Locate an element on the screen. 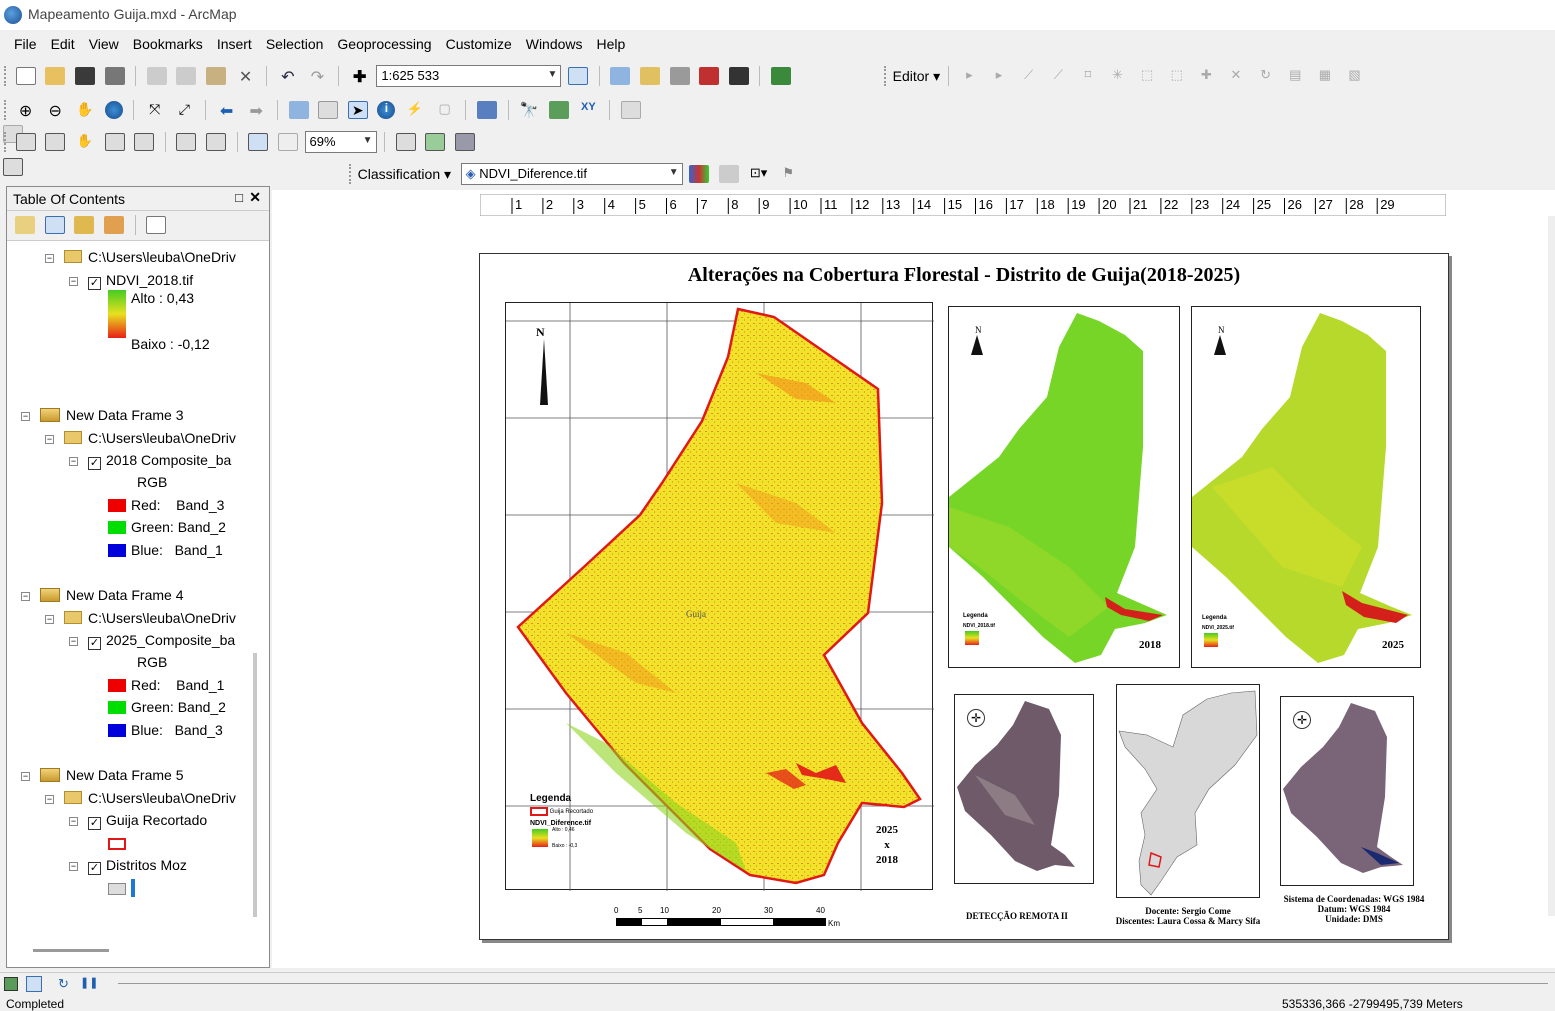  focus-data-frame-icon is located at coordinates (435, 142).